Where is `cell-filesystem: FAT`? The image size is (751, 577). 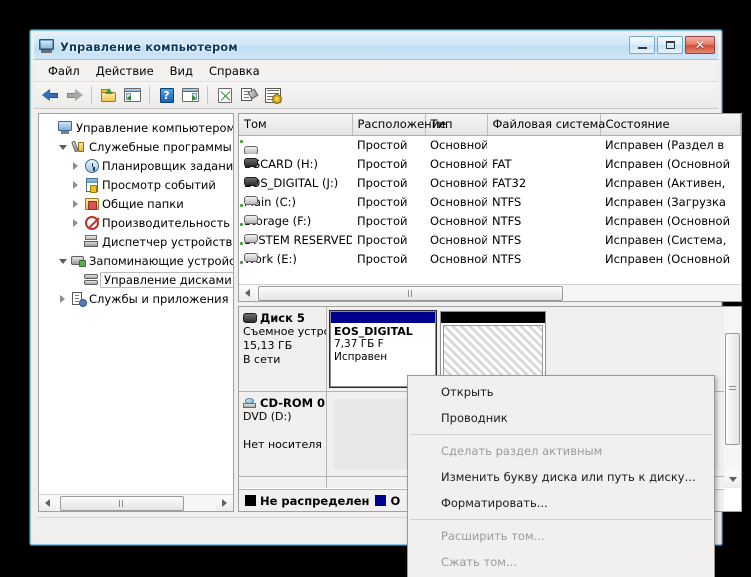
cell-filesystem: FAT is located at coordinates (502, 163).